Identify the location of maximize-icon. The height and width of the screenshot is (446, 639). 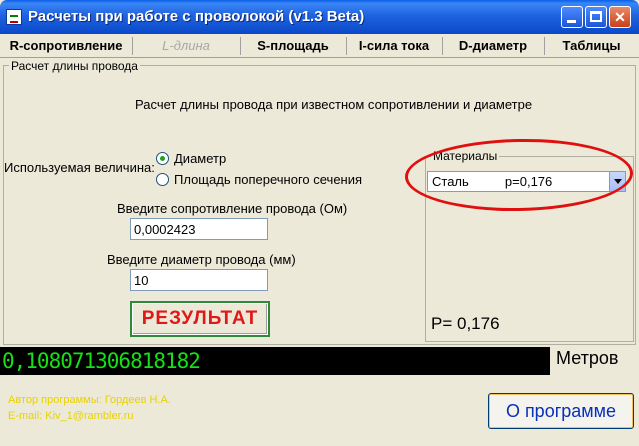
(596, 16).